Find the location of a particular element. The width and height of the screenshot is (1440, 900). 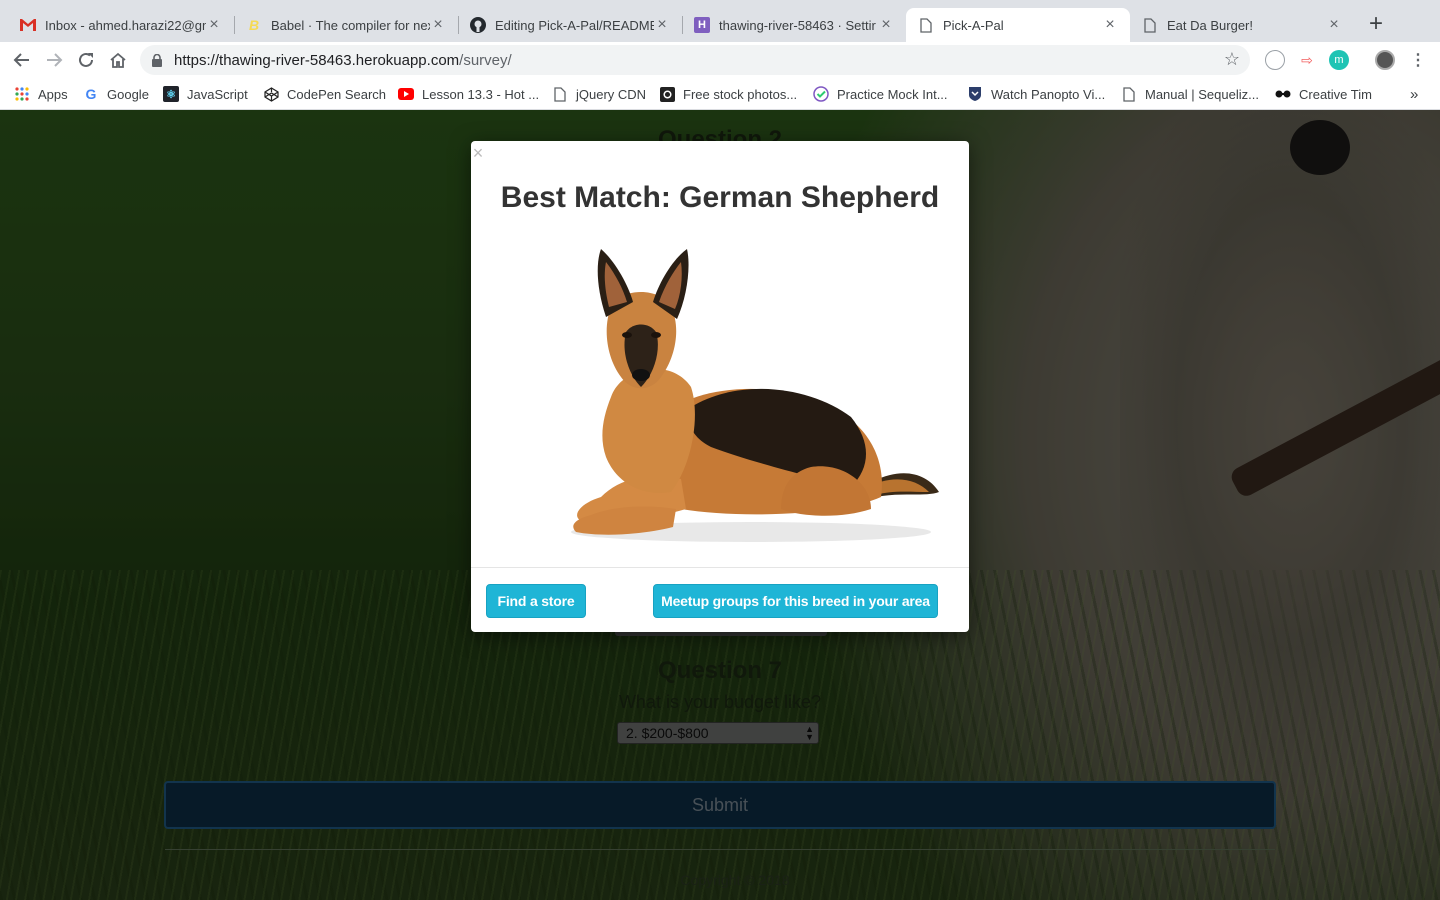

tab-babel: B Babel · The compiler for nex × is located at coordinates (346, 25).